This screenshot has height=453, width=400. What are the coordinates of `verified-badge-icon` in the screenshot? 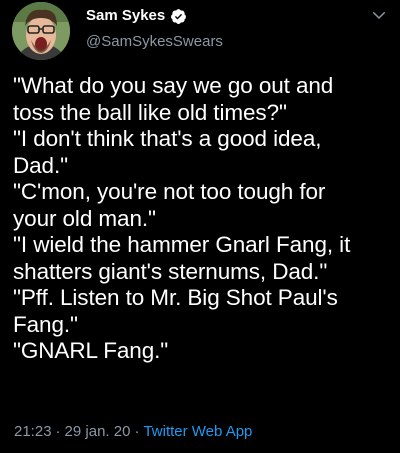 It's located at (179, 16).